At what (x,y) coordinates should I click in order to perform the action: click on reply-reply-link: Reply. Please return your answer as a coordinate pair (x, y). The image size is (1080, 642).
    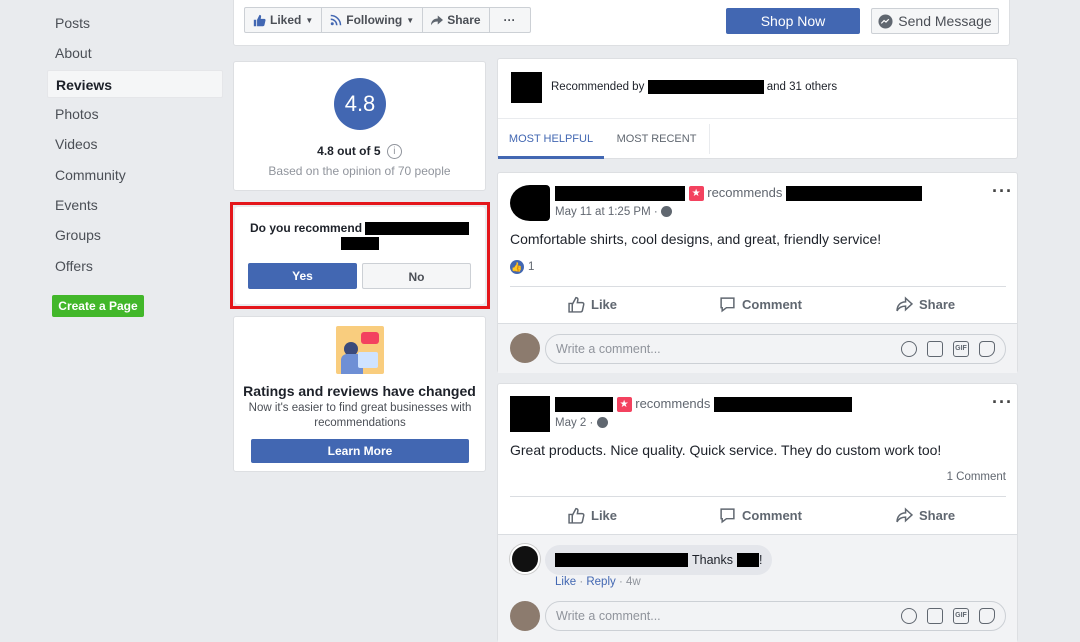
    Looking at the image, I should click on (600, 582).